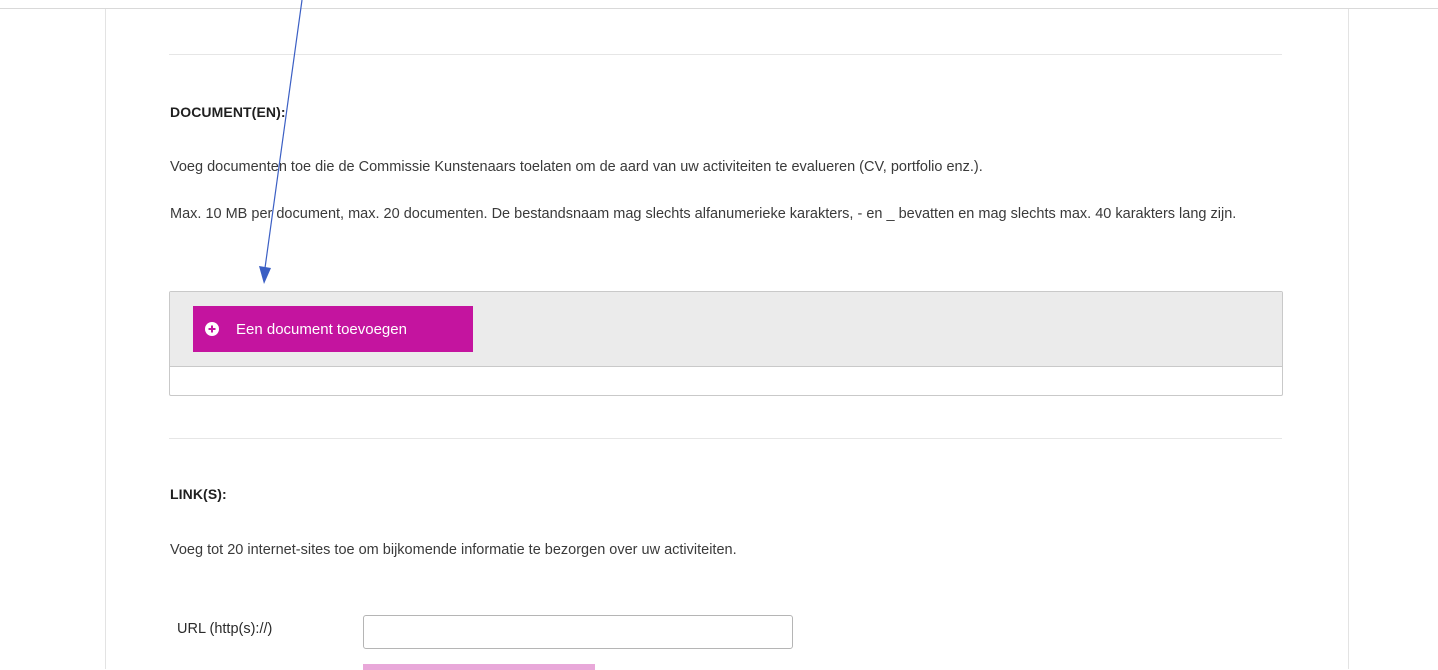 The image size is (1438, 670). I want to click on links-section-title: LINK(S):, so click(198, 494).